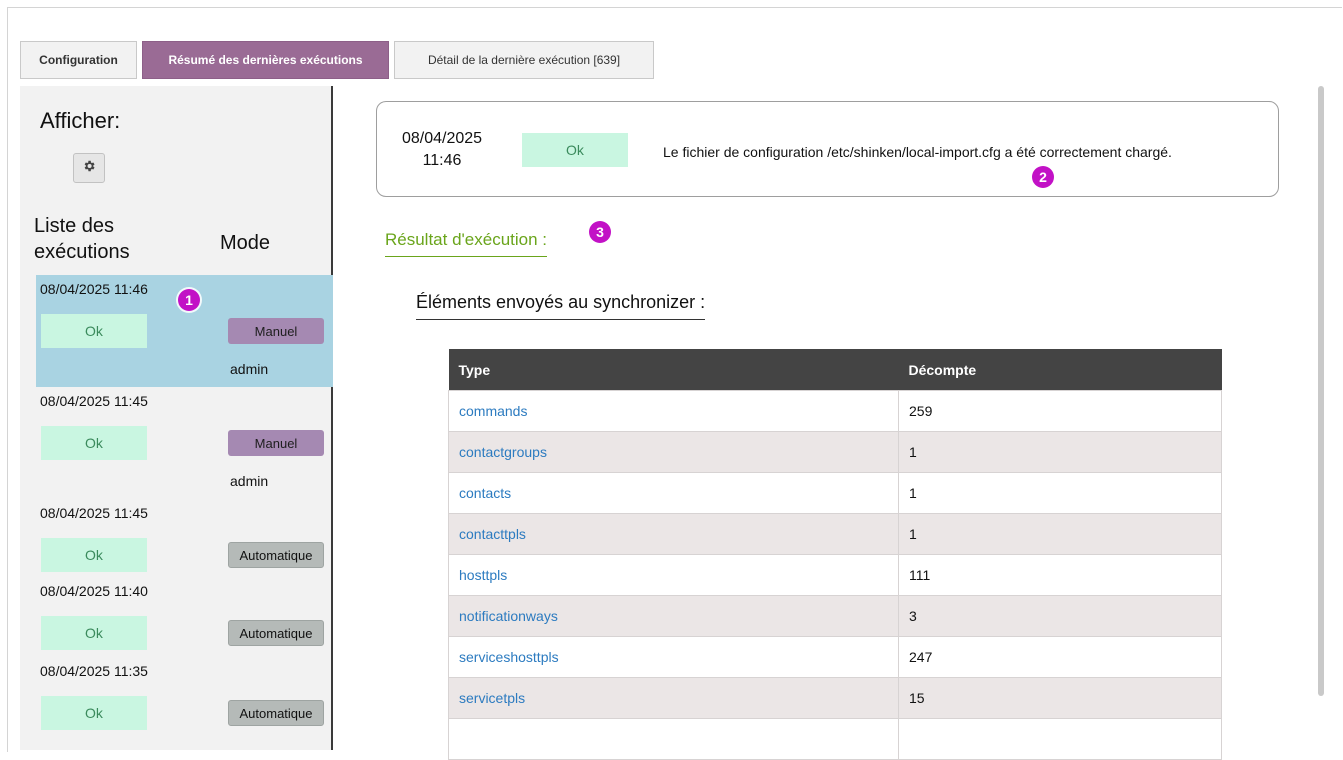 The image size is (1343, 760). Describe the element at coordinates (442, 138) in the screenshot. I see `summary-date: 08/04/2025` at that location.